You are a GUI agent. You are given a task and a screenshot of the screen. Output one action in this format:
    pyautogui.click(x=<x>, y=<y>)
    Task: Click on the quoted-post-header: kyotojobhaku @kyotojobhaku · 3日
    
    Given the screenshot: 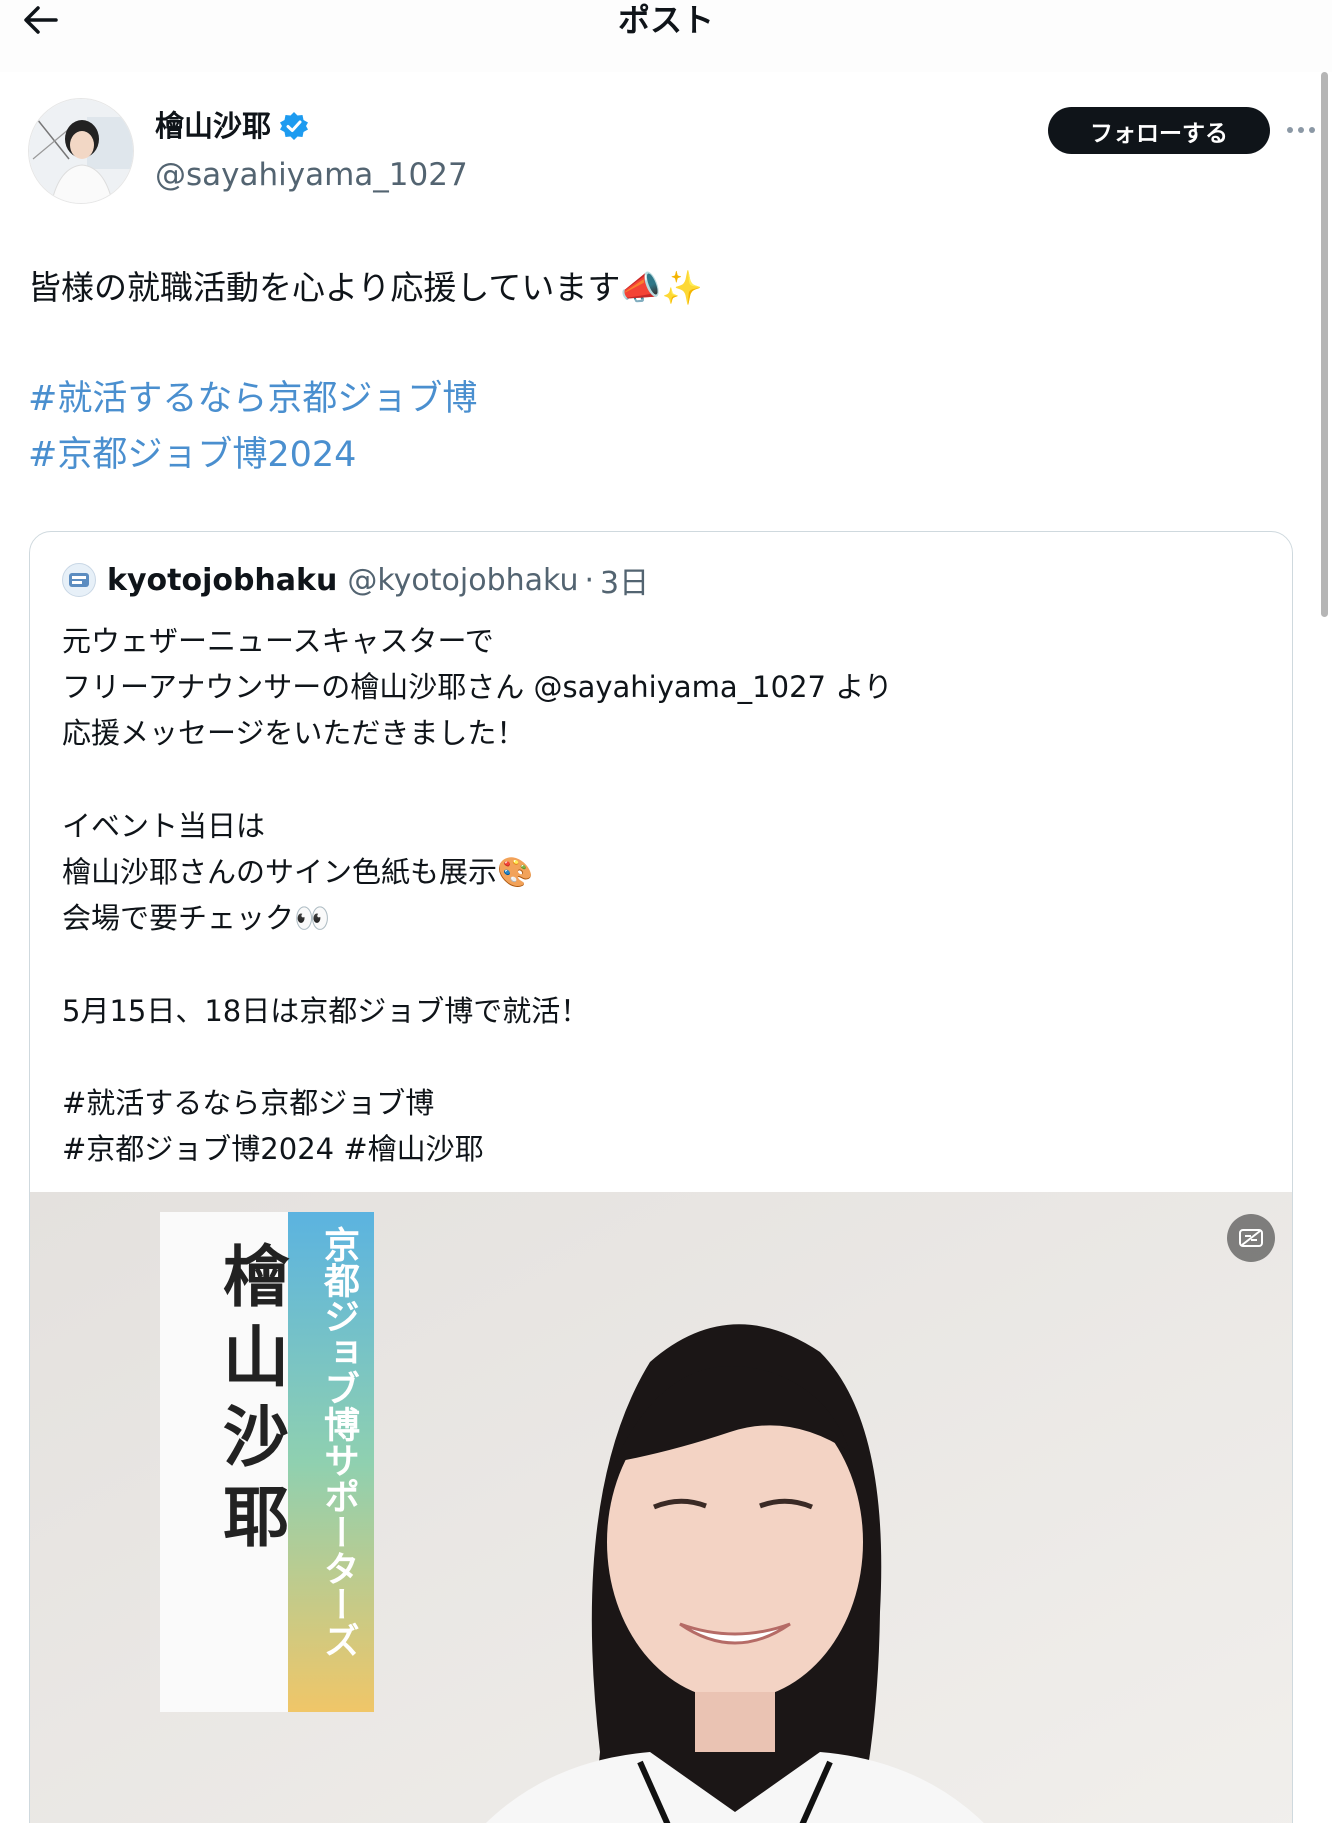 What is the action you would take?
    pyautogui.click(x=355, y=580)
    